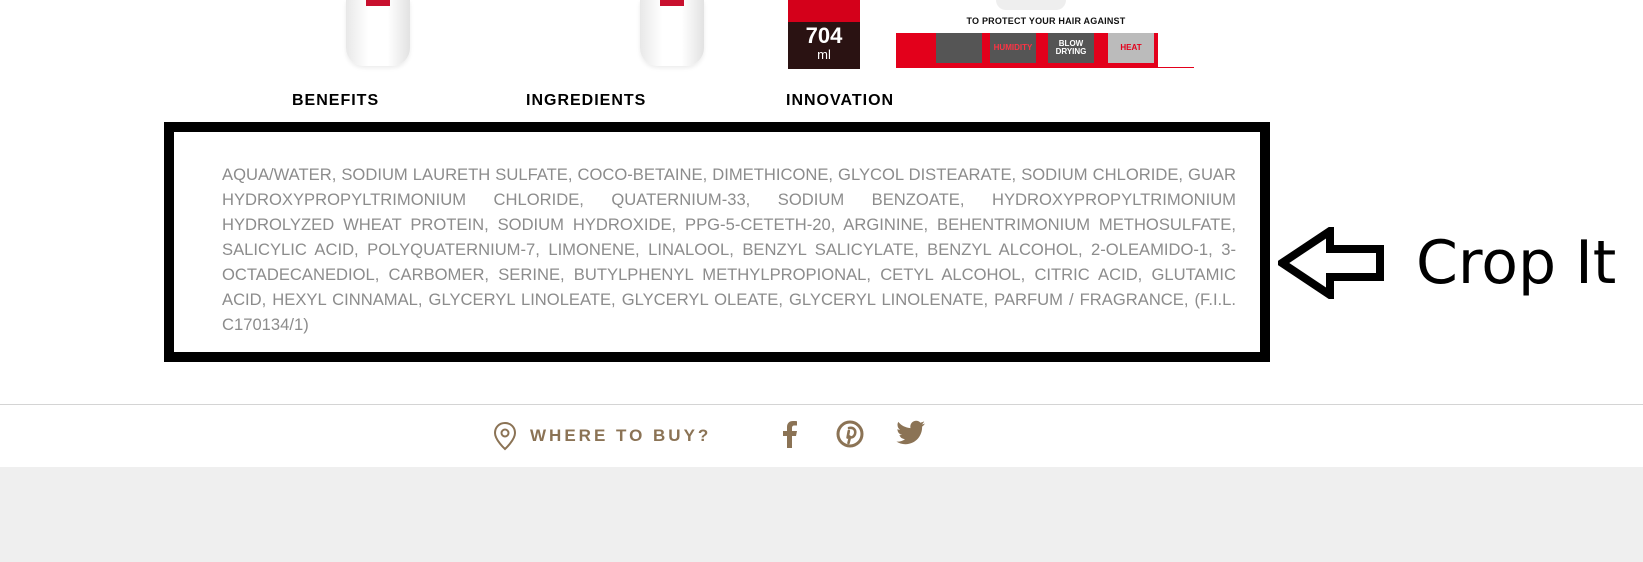 This screenshot has width=1643, height=562. What do you see at coordinates (850, 434) in the screenshot?
I see `pinterest-icon` at bounding box center [850, 434].